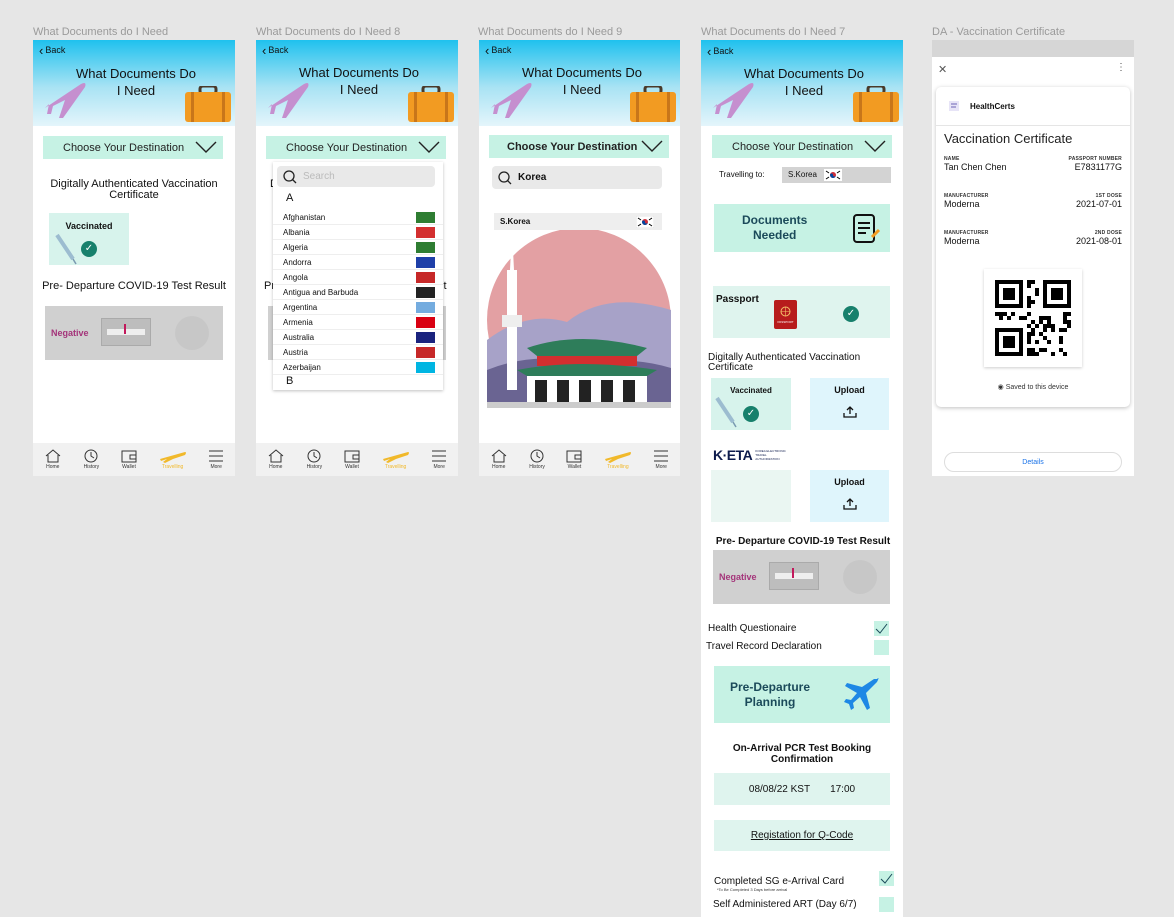 The width and height of the screenshot is (1174, 917). Describe the element at coordinates (751, 496) in the screenshot. I see `keta-card` at that location.